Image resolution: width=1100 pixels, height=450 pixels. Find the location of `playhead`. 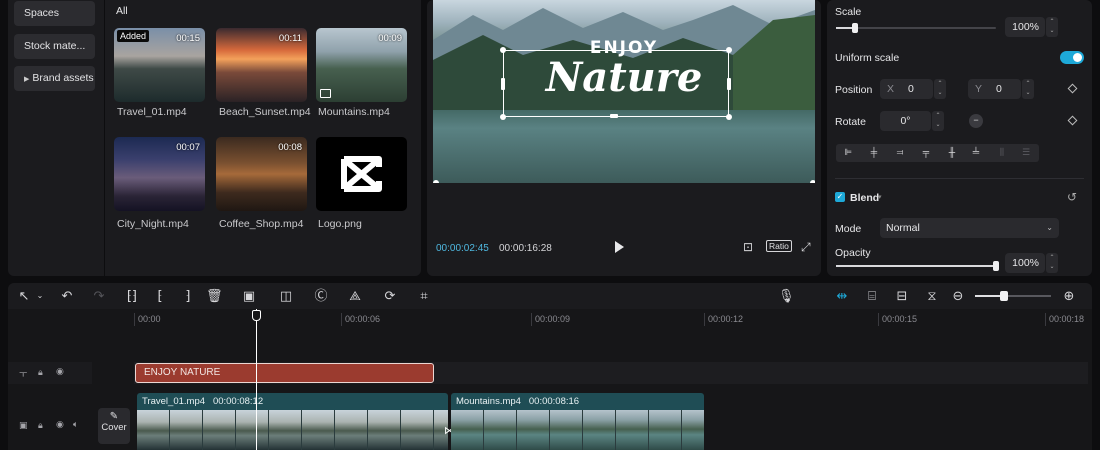

playhead is located at coordinates (256, 379).